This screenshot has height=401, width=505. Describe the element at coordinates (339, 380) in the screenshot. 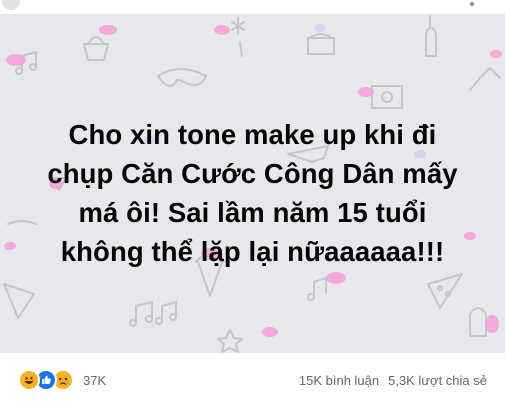

I see `comment-count-link: 15K bình luận` at that location.